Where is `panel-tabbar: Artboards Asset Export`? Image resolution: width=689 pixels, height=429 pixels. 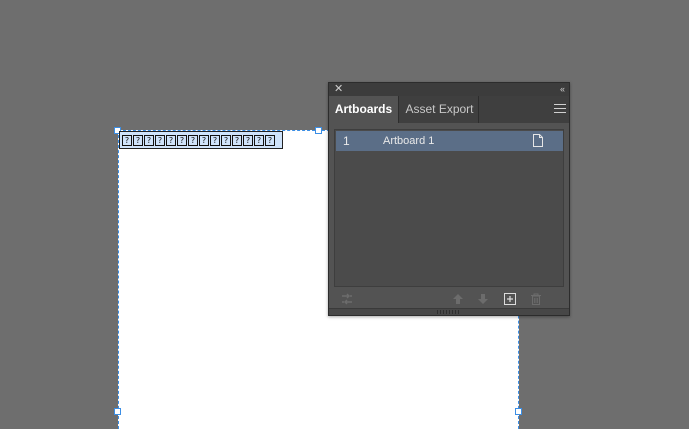
panel-tabbar: Artboards Asset Export is located at coordinates (449, 109).